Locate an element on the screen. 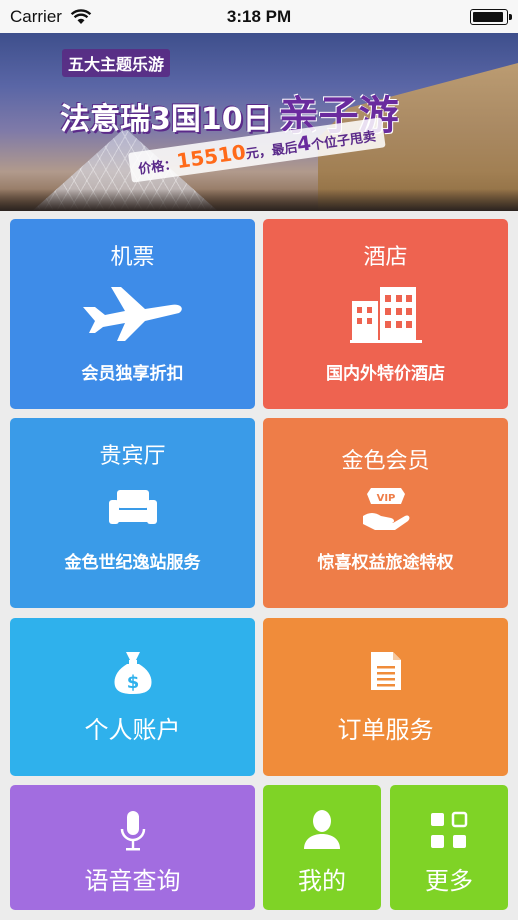 The height and width of the screenshot is (920, 518). flights-tile: 机票 会员独享折扣 is located at coordinates (132, 314).